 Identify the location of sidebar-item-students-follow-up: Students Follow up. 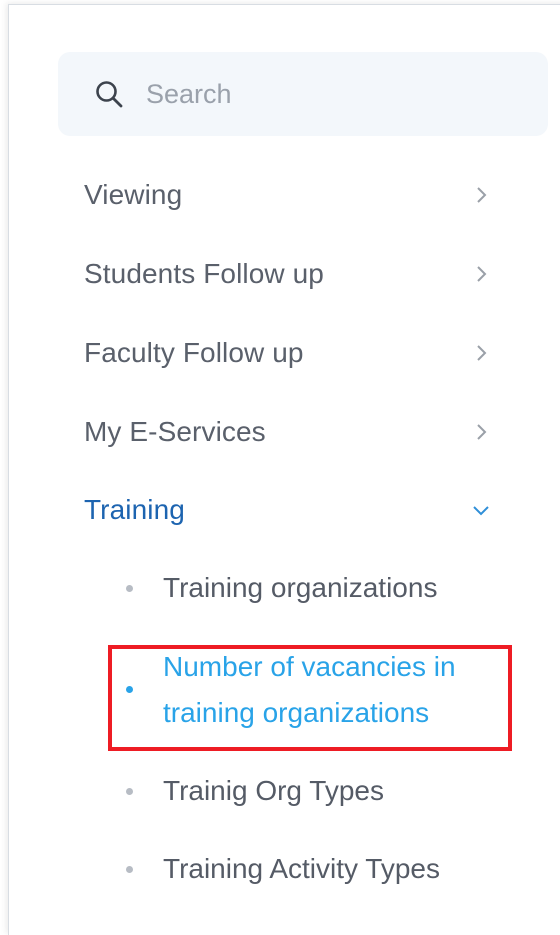
(294, 274).